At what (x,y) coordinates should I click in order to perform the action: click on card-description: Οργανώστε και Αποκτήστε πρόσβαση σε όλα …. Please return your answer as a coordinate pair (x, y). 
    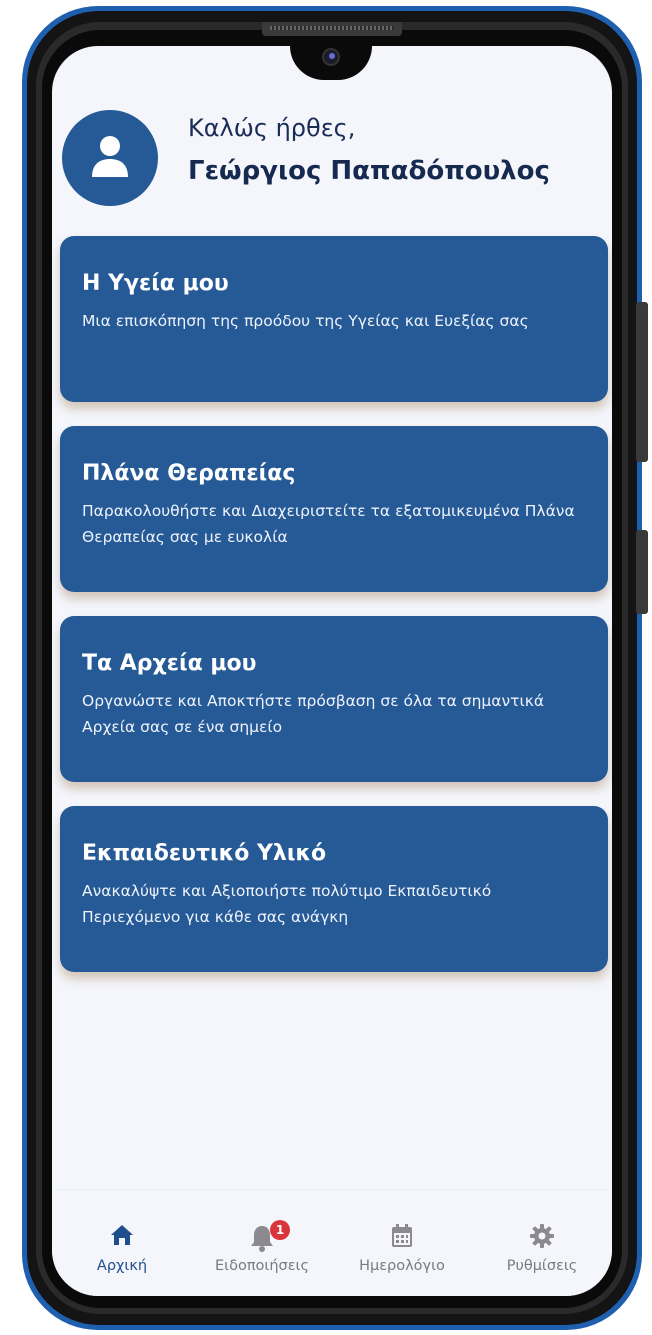
    Looking at the image, I should click on (313, 714).